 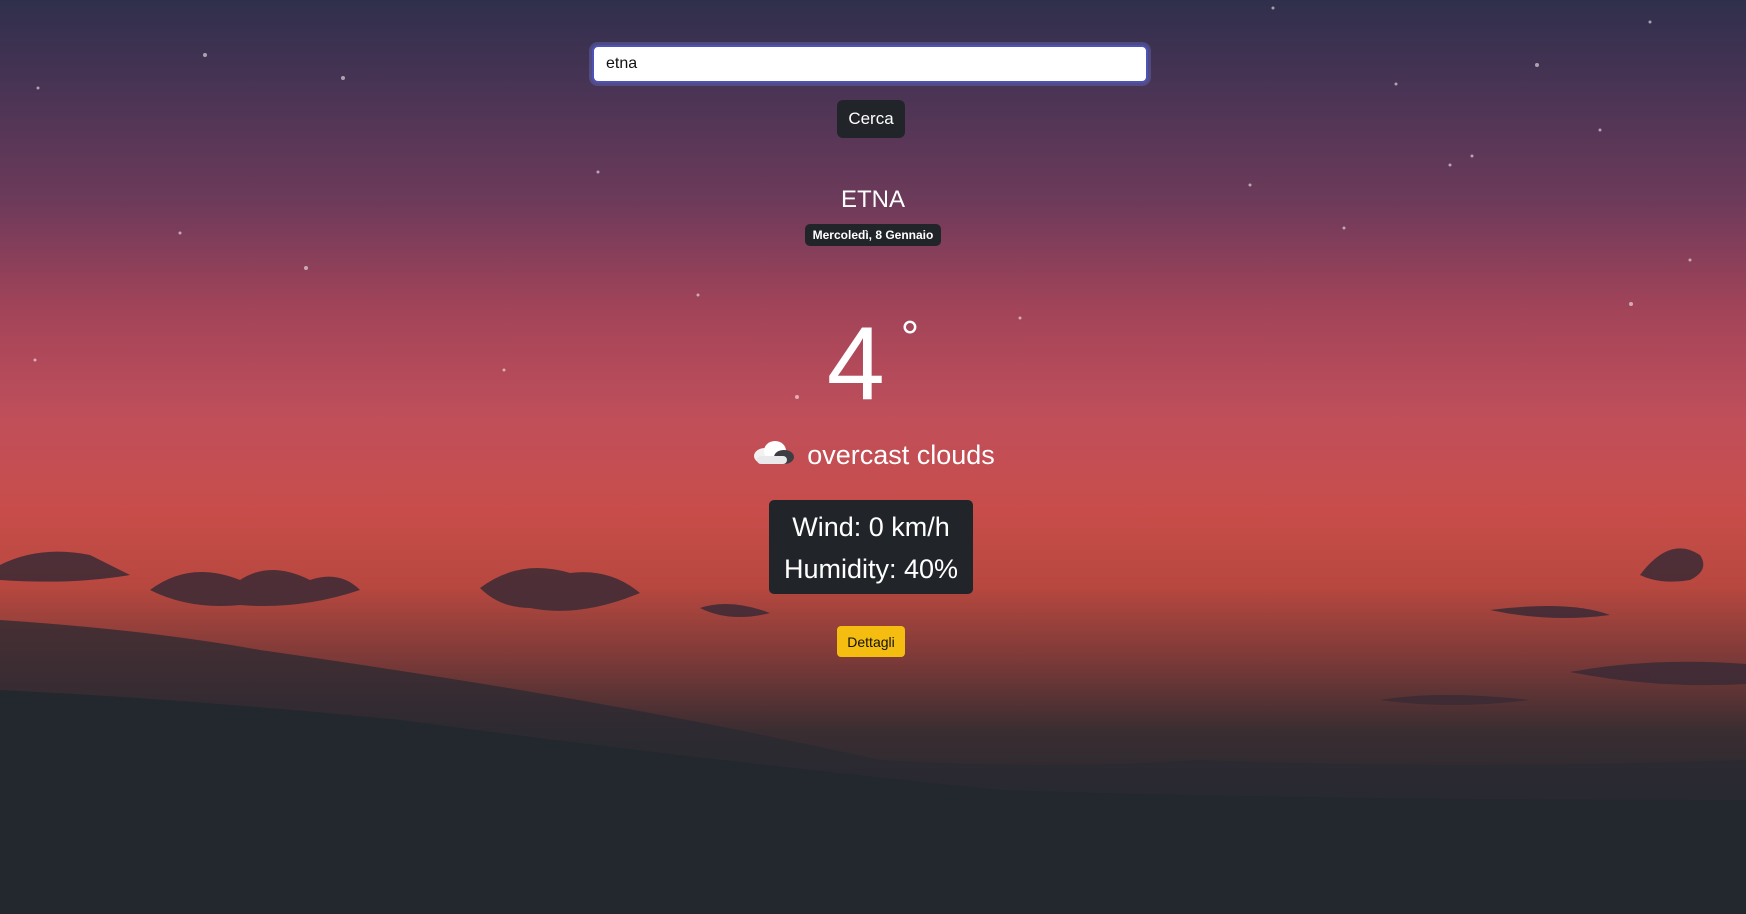 I want to click on weather-condition: overcast clouds, so click(x=873, y=455).